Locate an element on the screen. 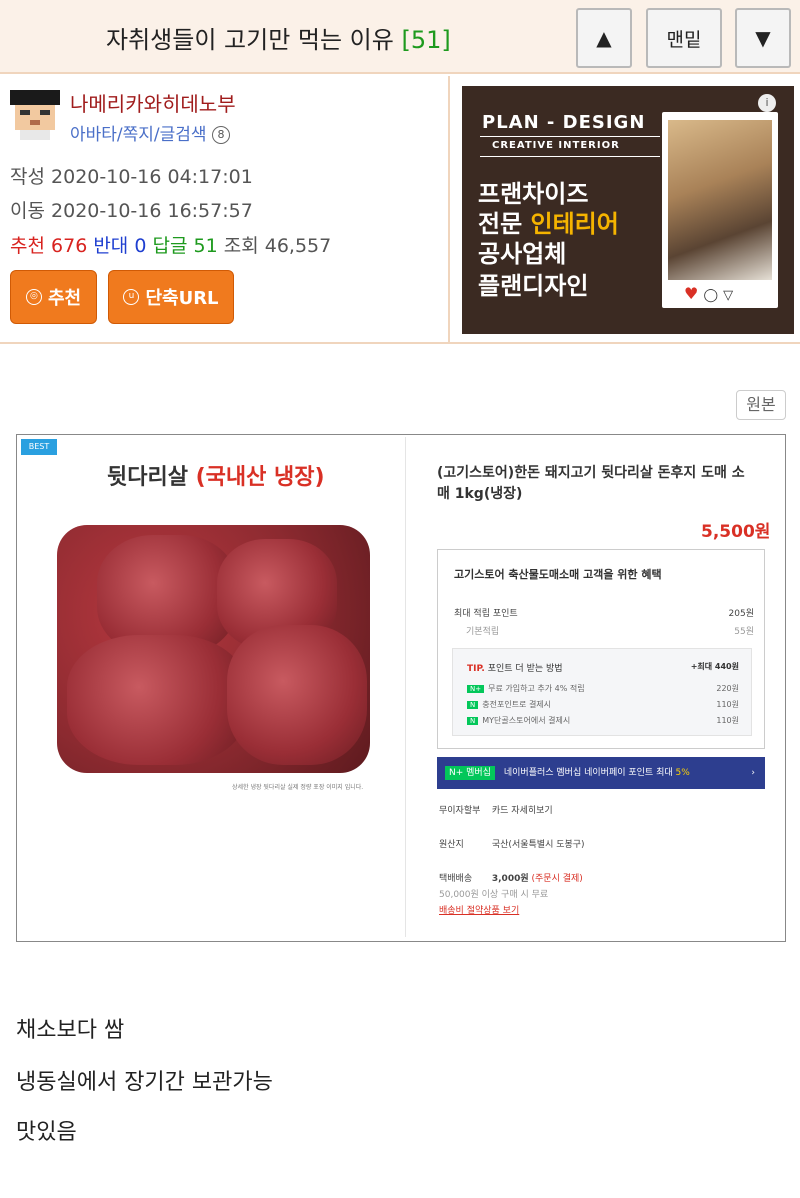 This screenshot has width=800, height=1198. author-links: 아바타/쪽지/글검색 8 is located at coordinates (150, 132).